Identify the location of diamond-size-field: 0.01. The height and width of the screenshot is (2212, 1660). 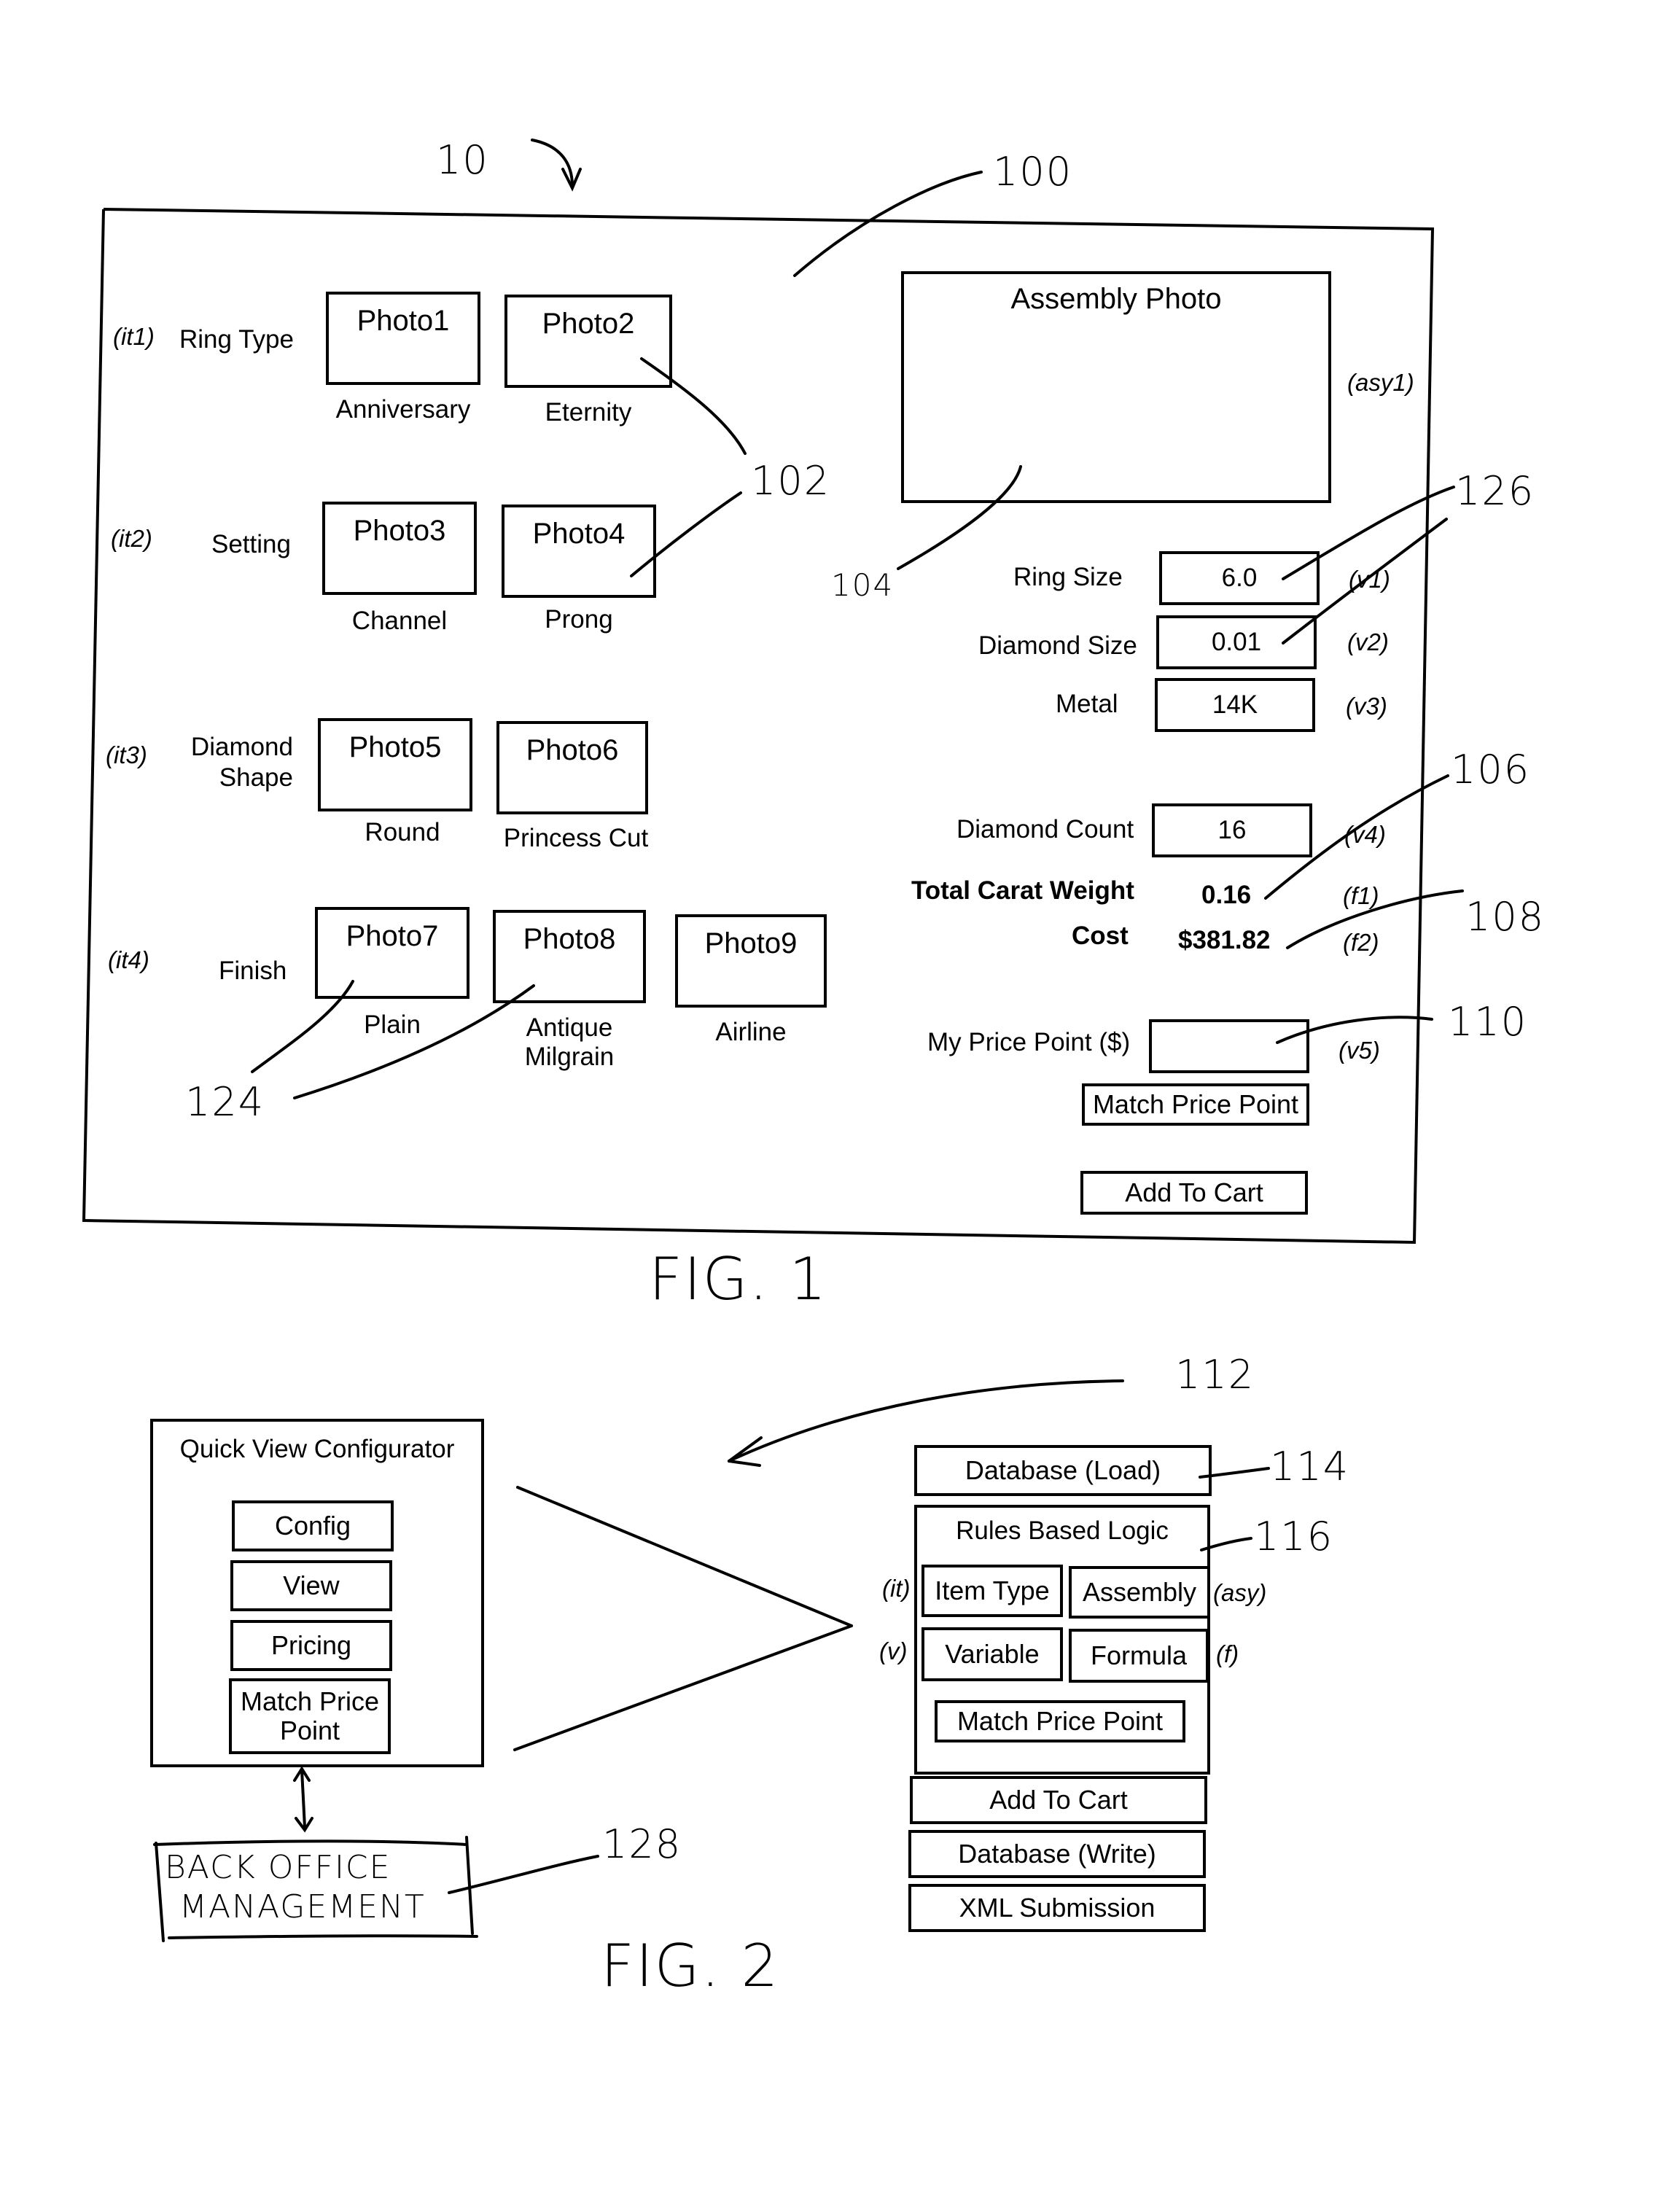
(1236, 642).